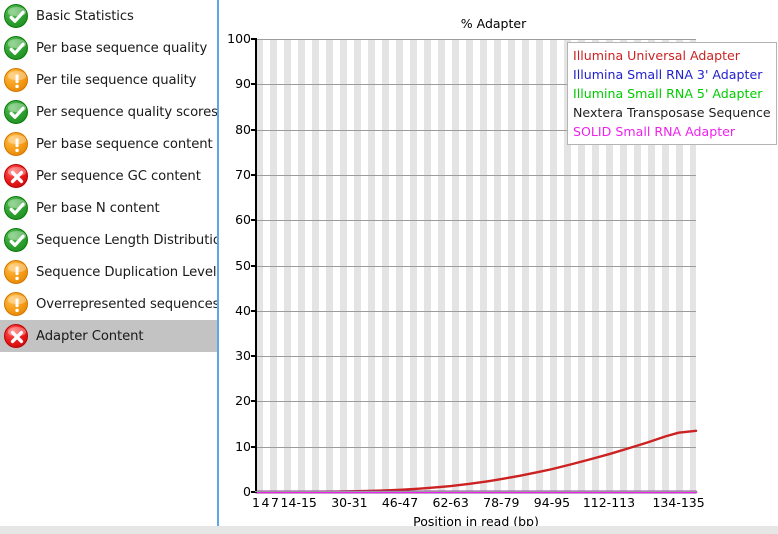 The height and width of the screenshot is (534, 778). What do you see at coordinates (256, 502) in the screenshot?
I see `x-tick-label: 1` at bounding box center [256, 502].